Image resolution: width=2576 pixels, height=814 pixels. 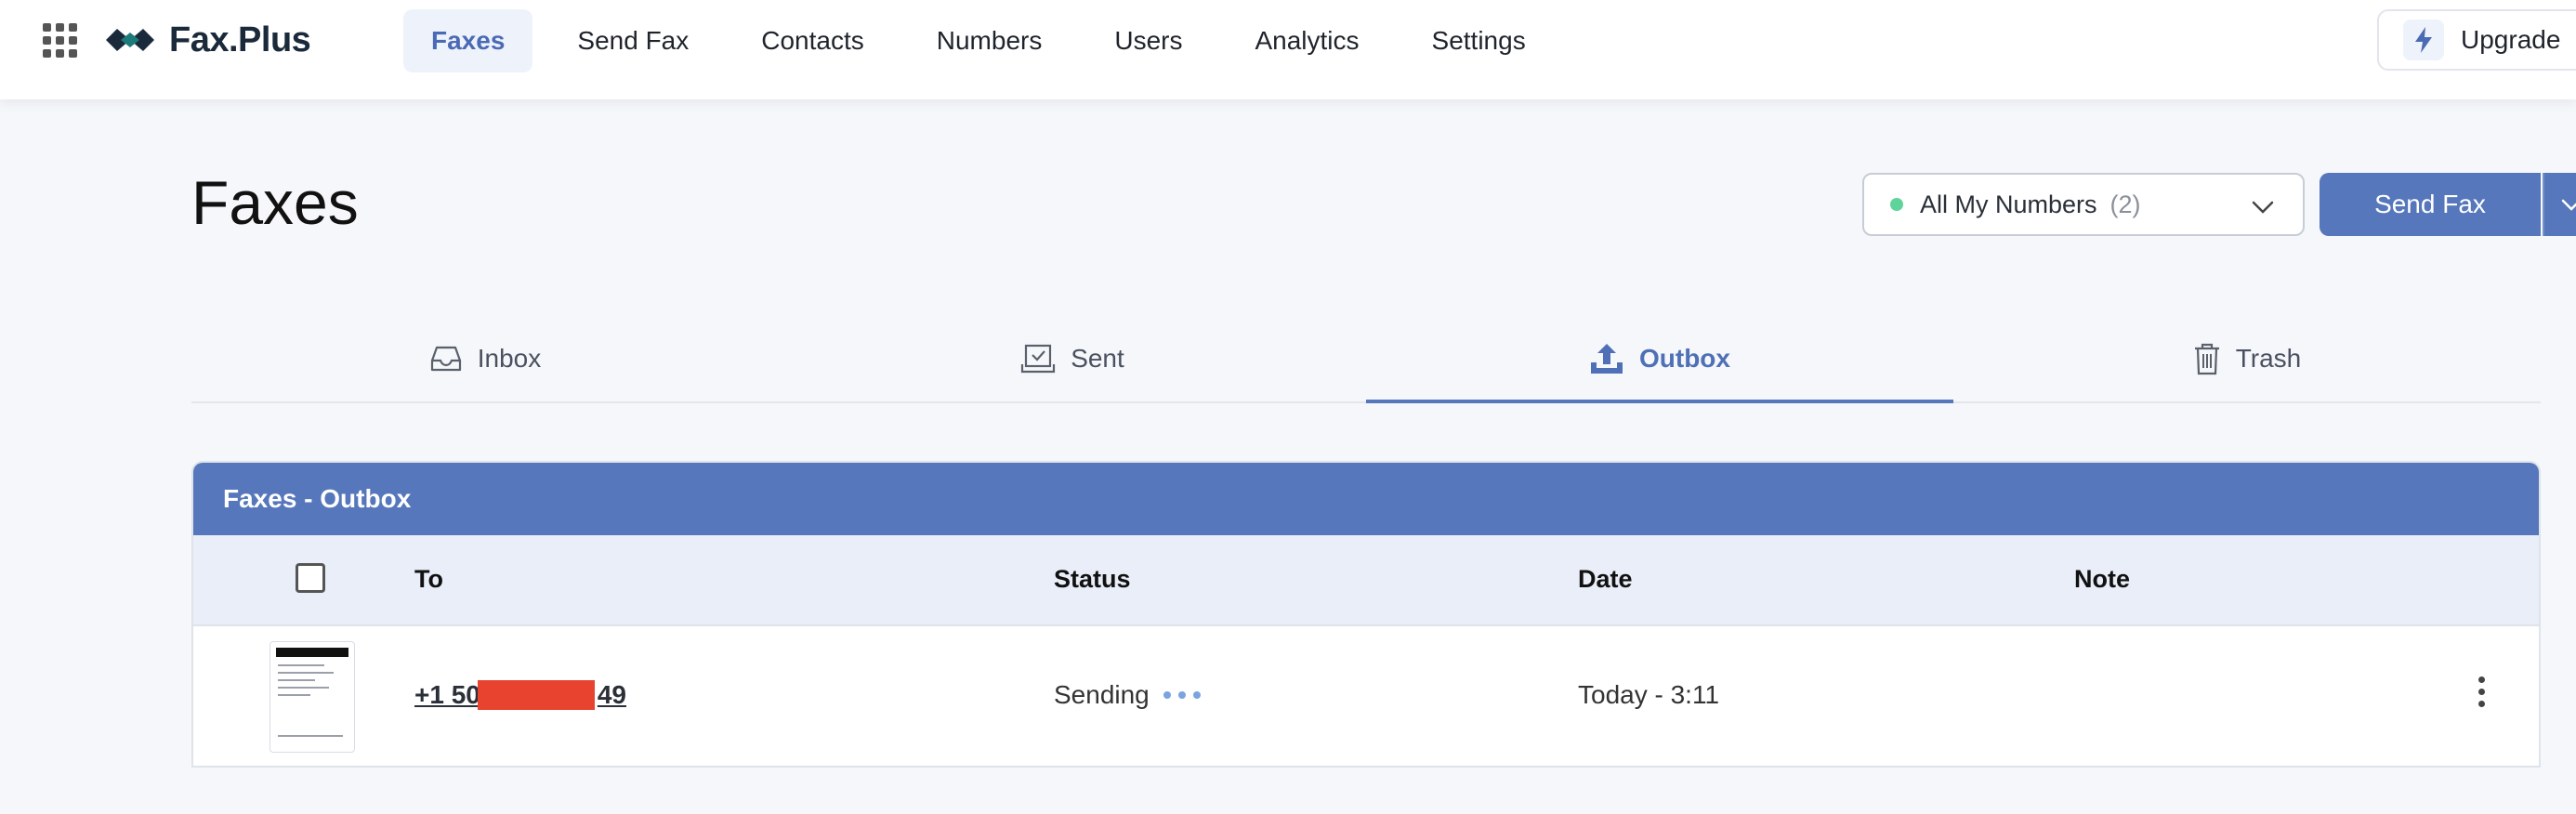 I want to click on page-title: Faxes, so click(x=275, y=202).